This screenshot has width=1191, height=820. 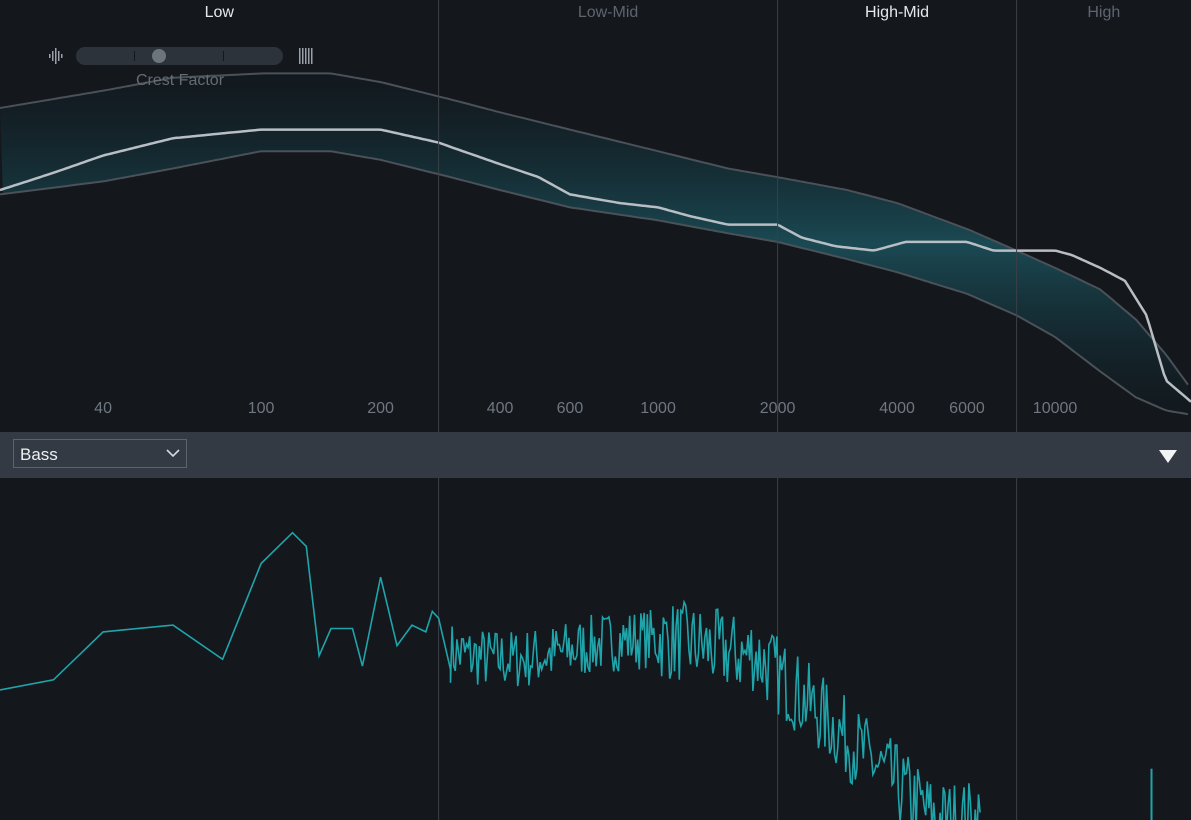 I want to click on frequency-tick-label: 400, so click(x=500, y=408).